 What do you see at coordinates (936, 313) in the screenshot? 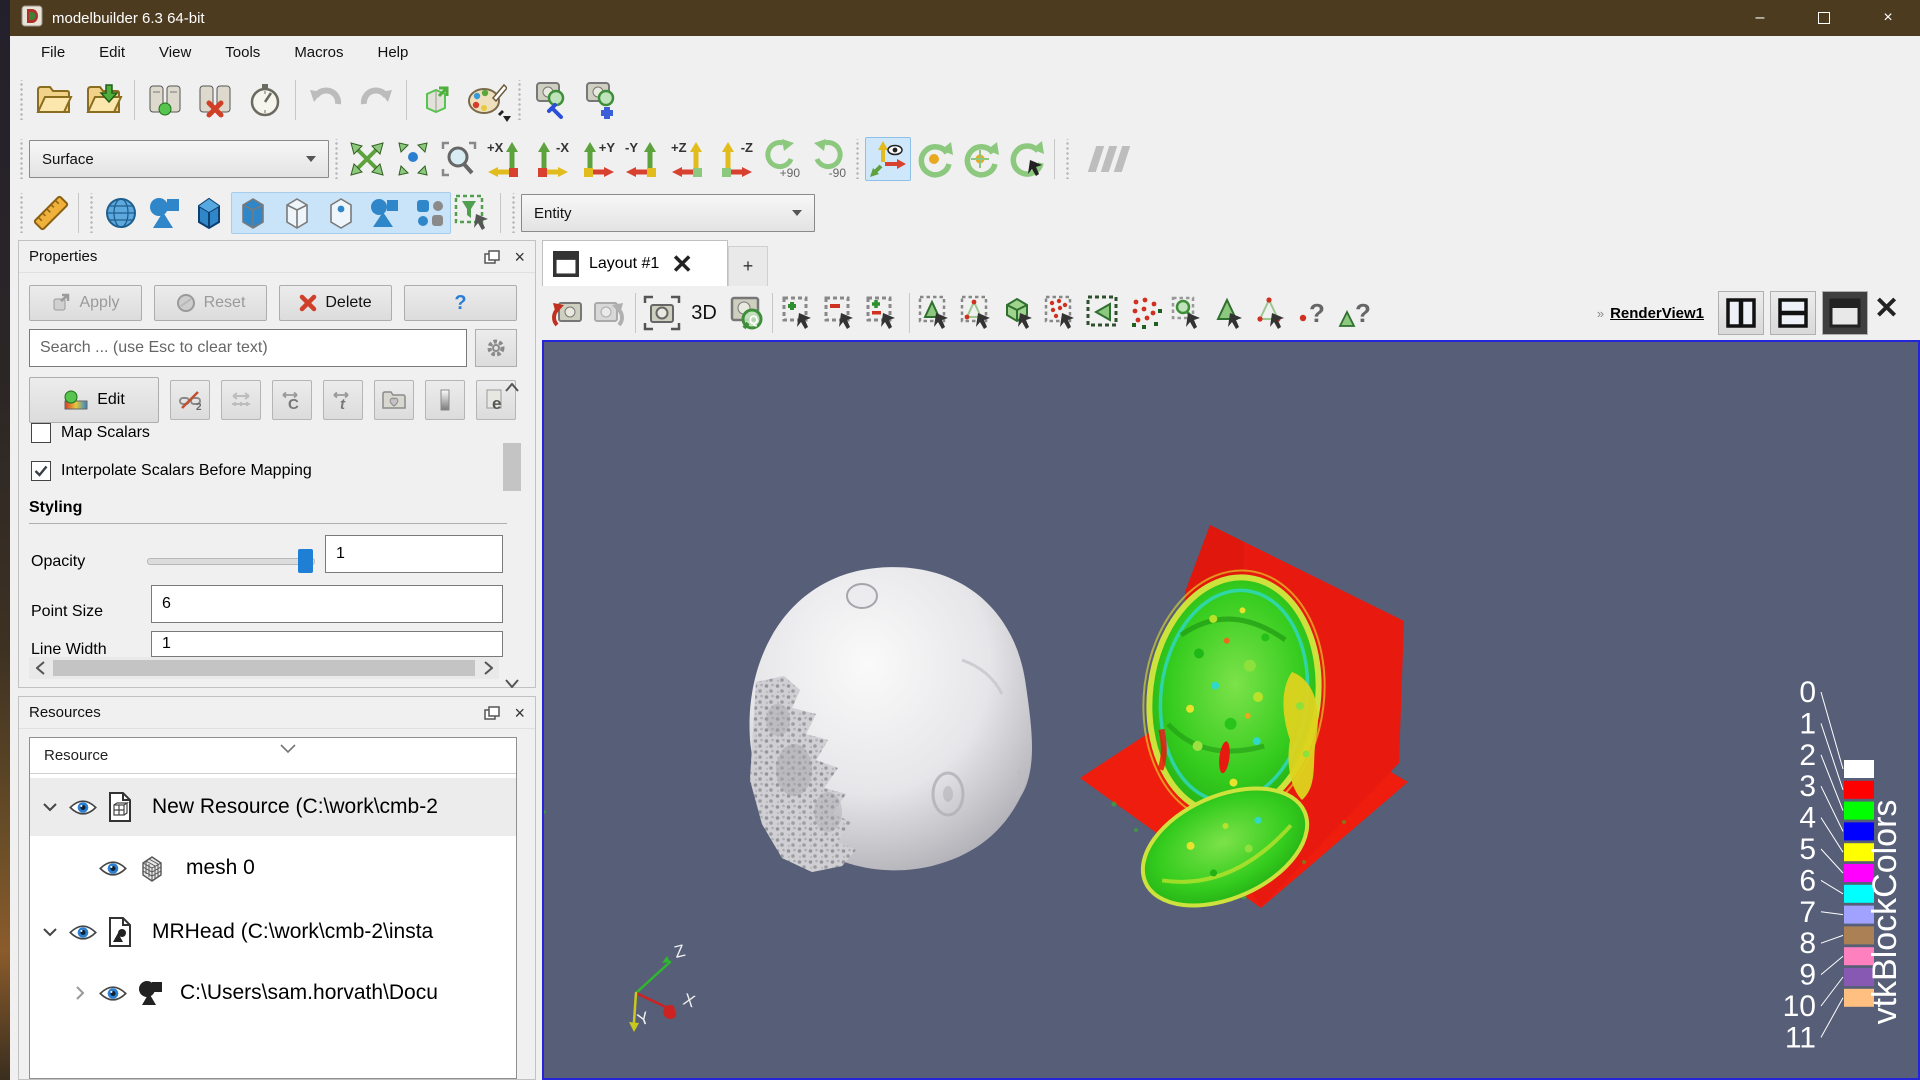
I see `select-cells-on-button` at bounding box center [936, 313].